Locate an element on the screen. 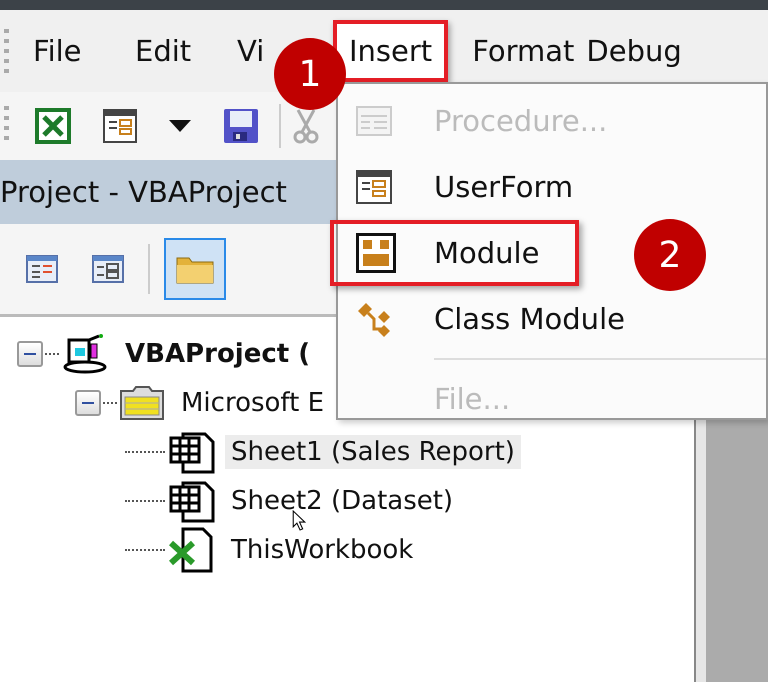 This screenshot has height=682, width=768. spreadsheet-icon is located at coordinates (53, 126).